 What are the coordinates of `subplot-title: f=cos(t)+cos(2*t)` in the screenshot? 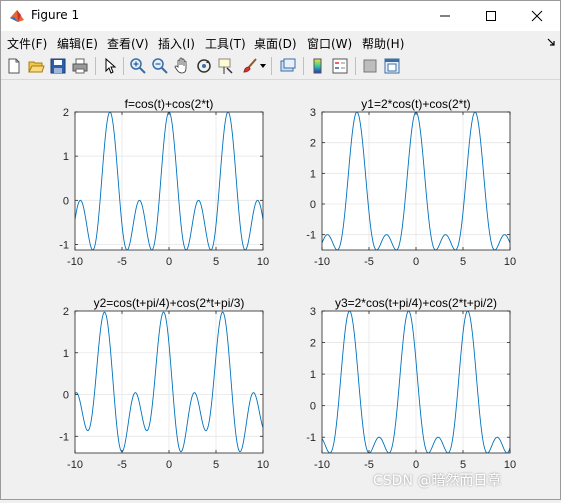 It's located at (169, 104).